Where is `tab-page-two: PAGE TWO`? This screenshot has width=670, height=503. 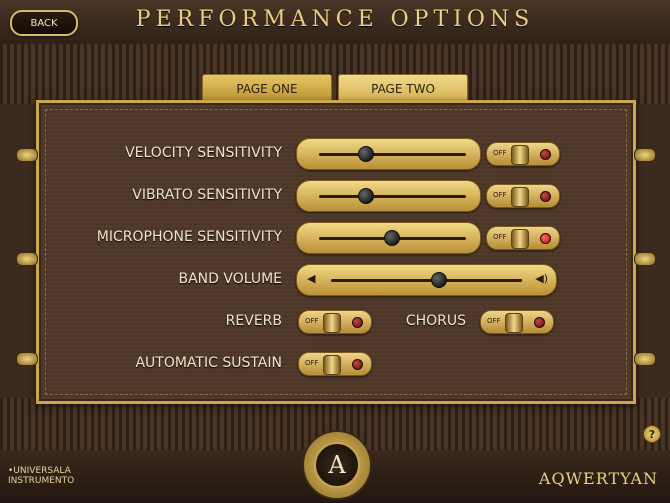 tab-page-two: PAGE TWO is located at coordinates (403, 88).